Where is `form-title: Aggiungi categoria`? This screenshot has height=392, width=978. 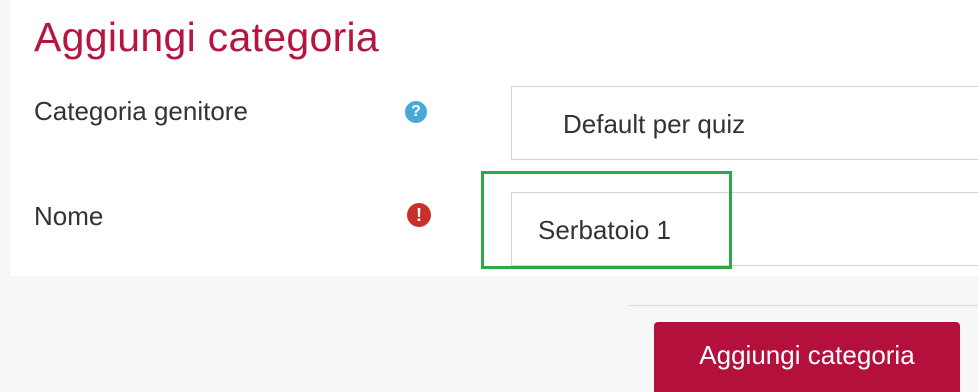 form-title: Aggiungi categoria is located at coordinates (207, 37).